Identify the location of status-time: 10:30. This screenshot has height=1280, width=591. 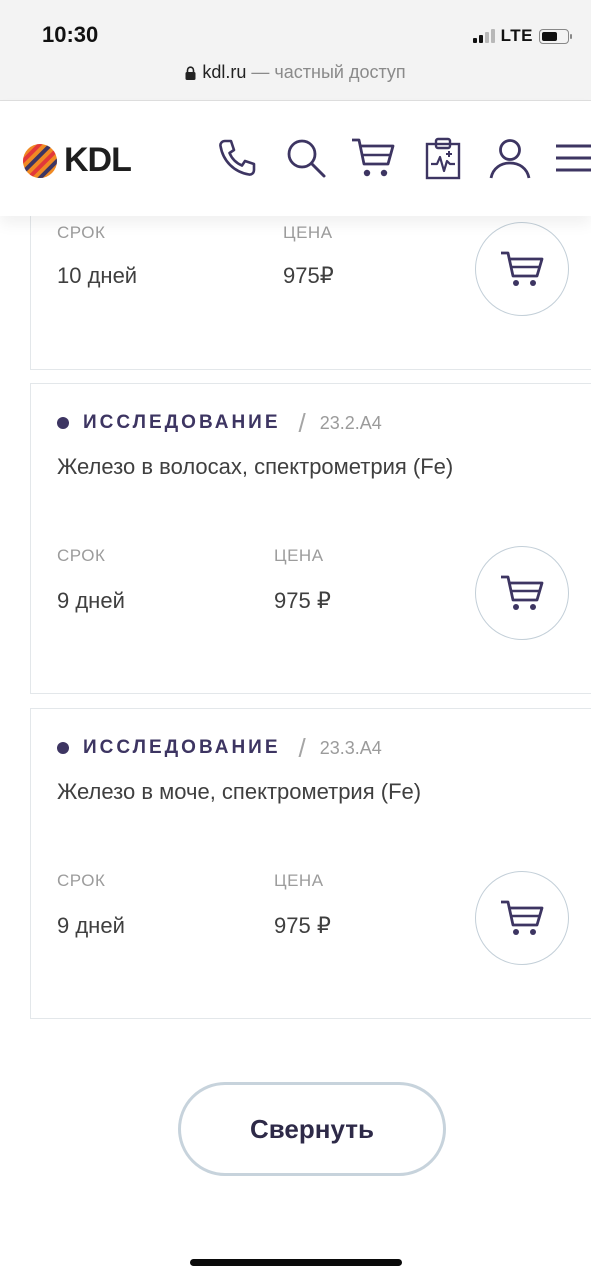
(70, 34).